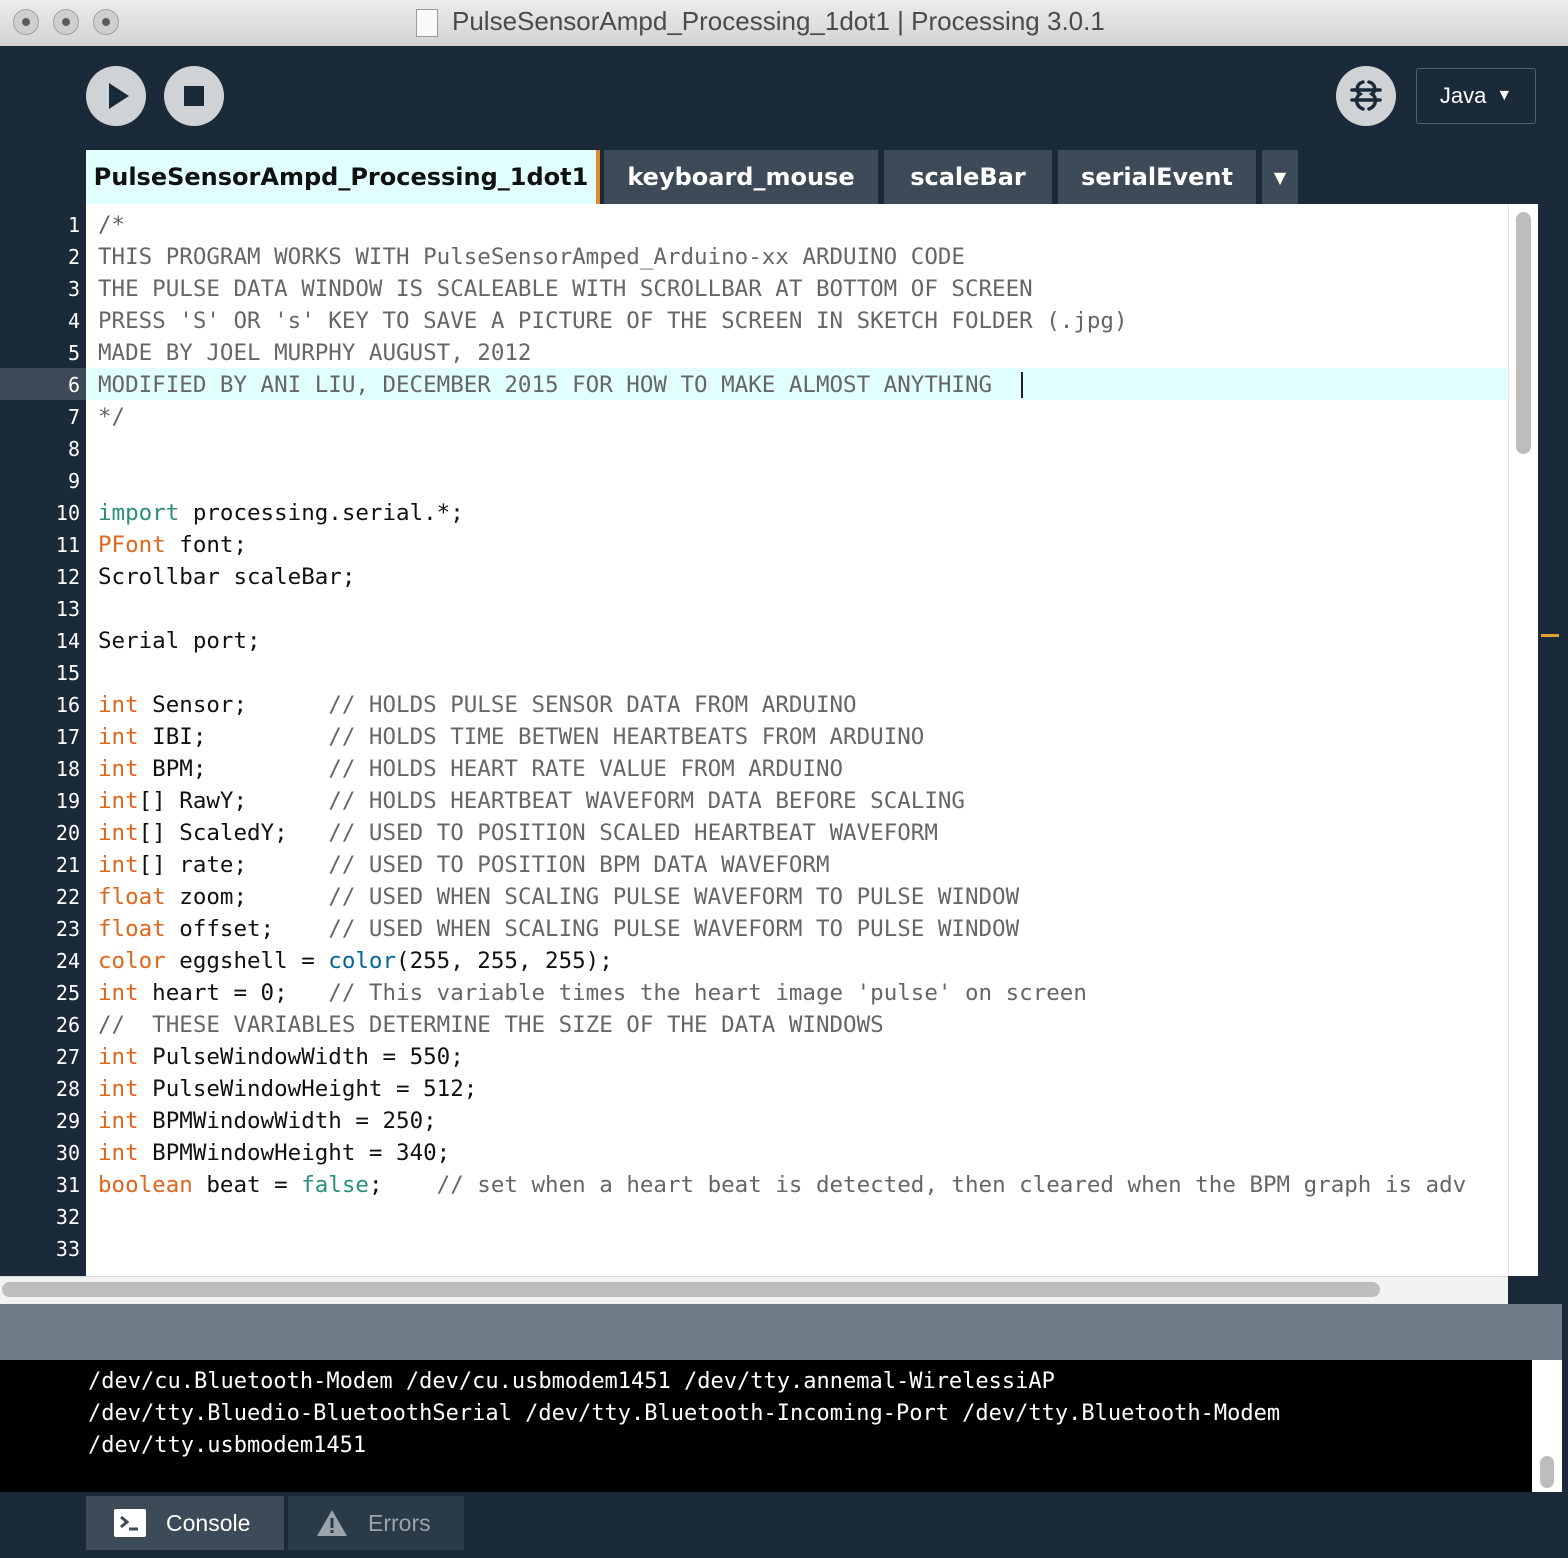 The height and width of the screenshot is (1558, 1568). I want to click on line-number: 4, so click(73, 321).